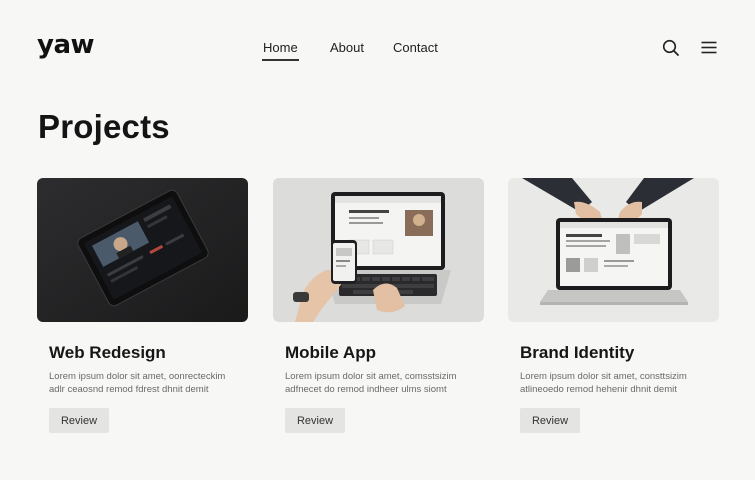  Describe the element at coordinates (709, 48) in the screenshot. I see `menu-icon` at that location.